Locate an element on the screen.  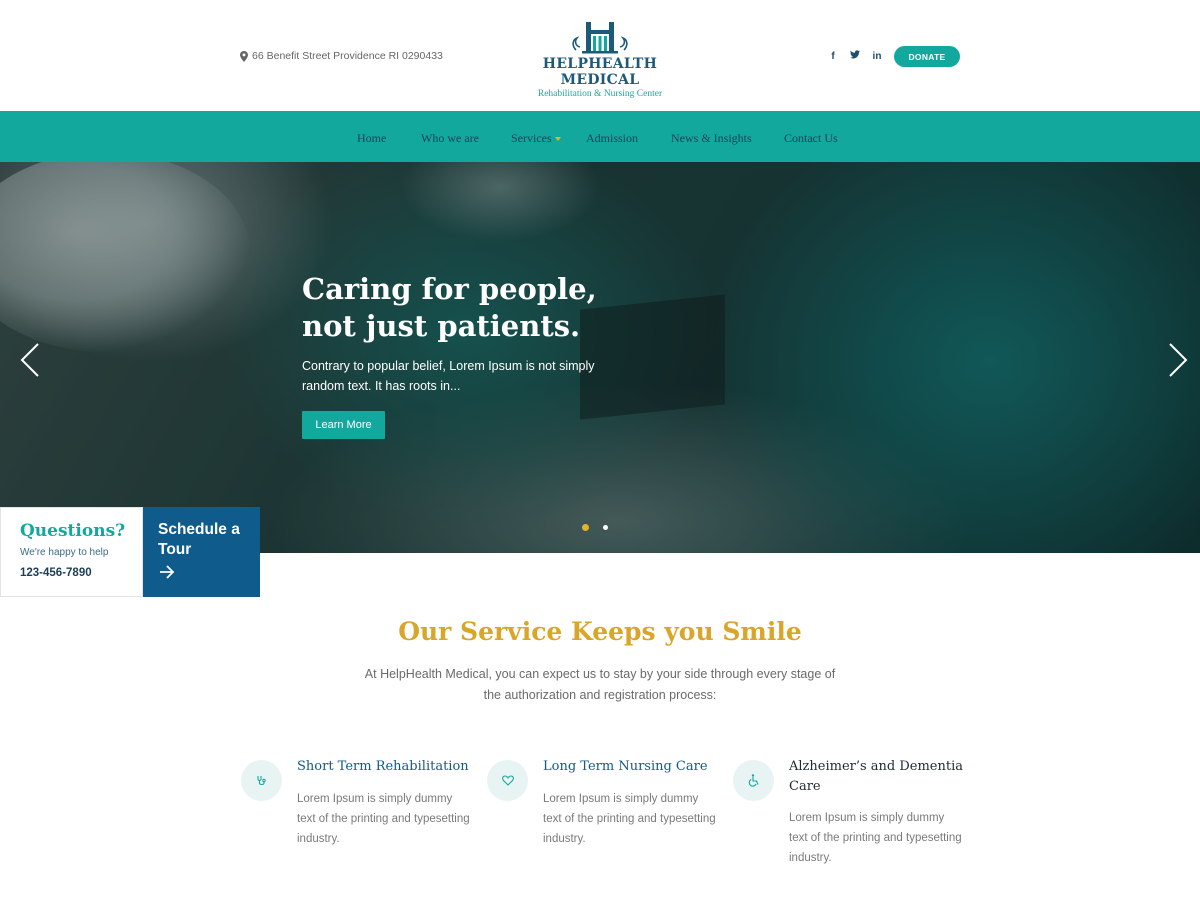
questions-subtitle: We're happy to help is located at coordinates (64, 552).